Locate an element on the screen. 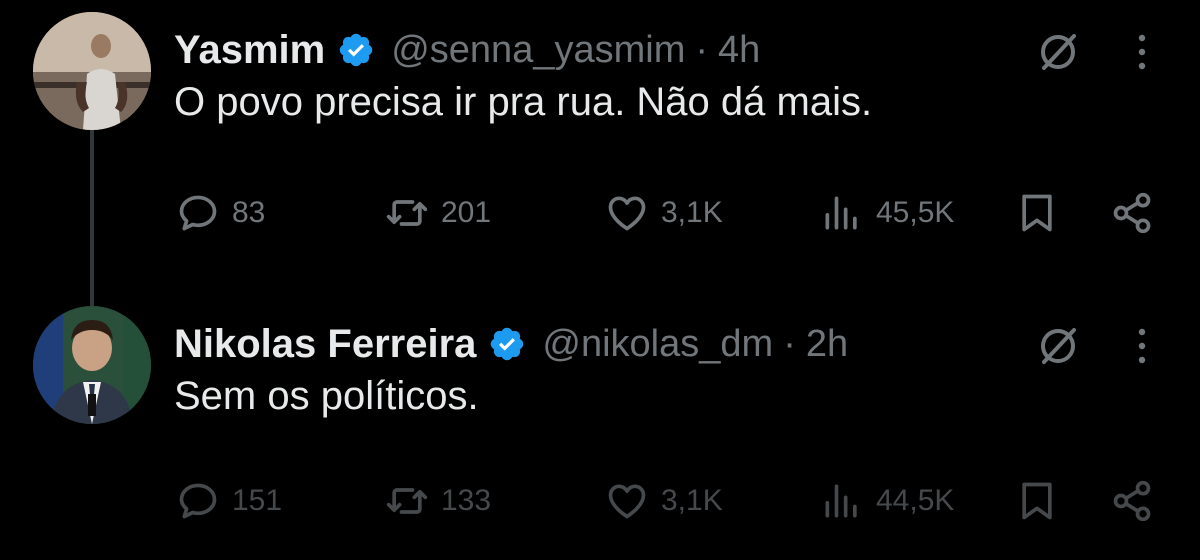 The height and width of the screenshot is (560, 1200). tweet-header: Nikolas Ferreira @nikolas_dm · 2h is located at coordinates (511, 344).